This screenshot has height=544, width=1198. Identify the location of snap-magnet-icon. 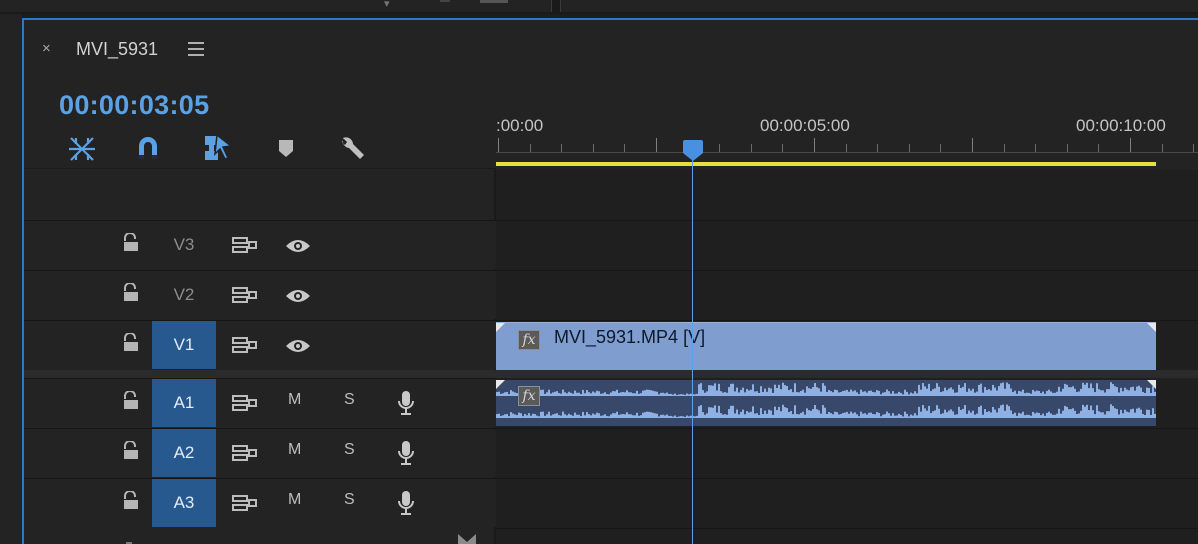
(148, 148).